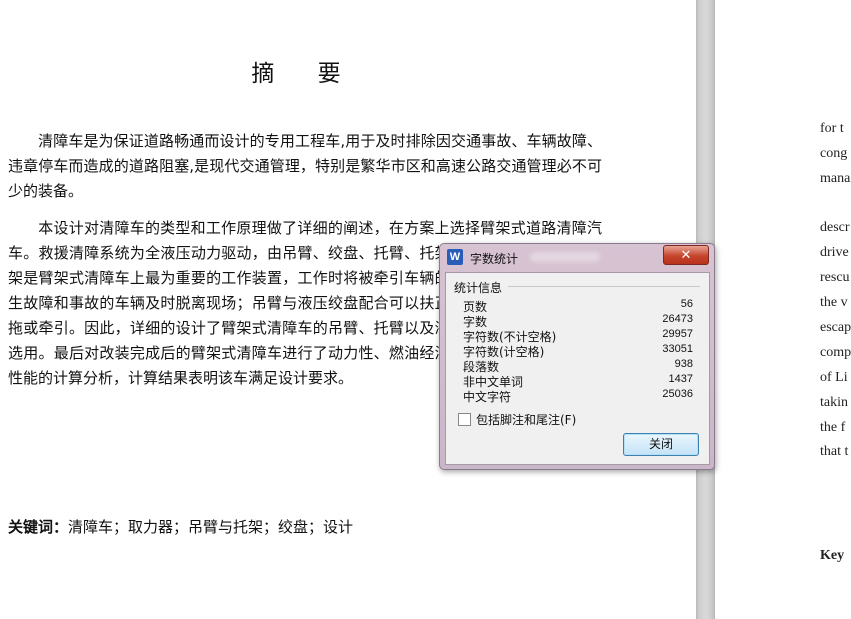  Describe the element at coordinates (832, 128) in the screenshot. I see `english-text-line: for t` at that location.